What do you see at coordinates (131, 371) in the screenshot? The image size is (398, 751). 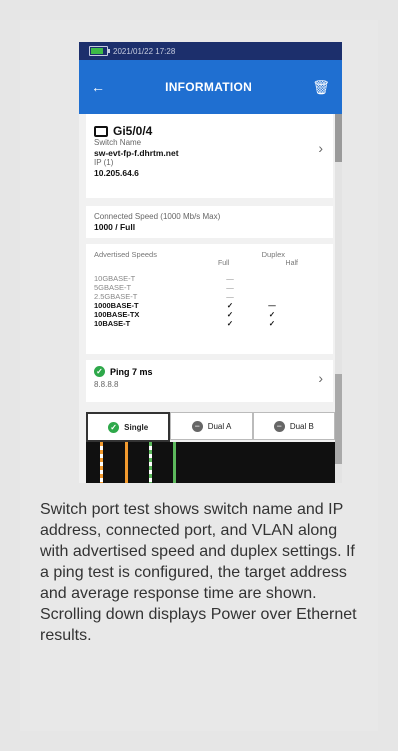 I see `ping-label: Ping 7 ms` at bounding box center [131, 371].